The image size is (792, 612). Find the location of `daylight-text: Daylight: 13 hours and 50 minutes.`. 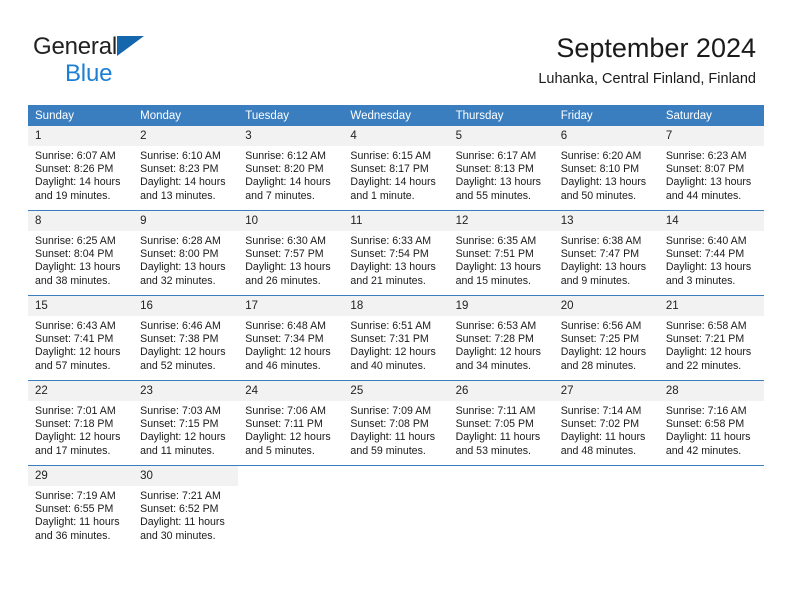

daylight-text: Daylight: 13 hours and 50 minutes. is located at coordinates (603, 189).